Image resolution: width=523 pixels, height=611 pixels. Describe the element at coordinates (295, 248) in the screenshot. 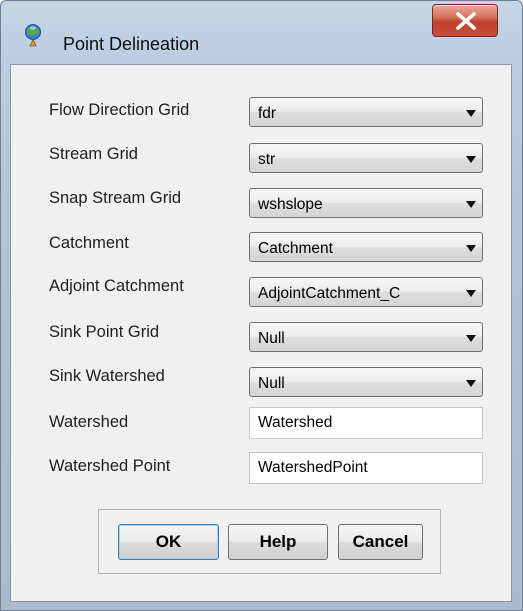

I see `catchment-value: Catchment` at that location.